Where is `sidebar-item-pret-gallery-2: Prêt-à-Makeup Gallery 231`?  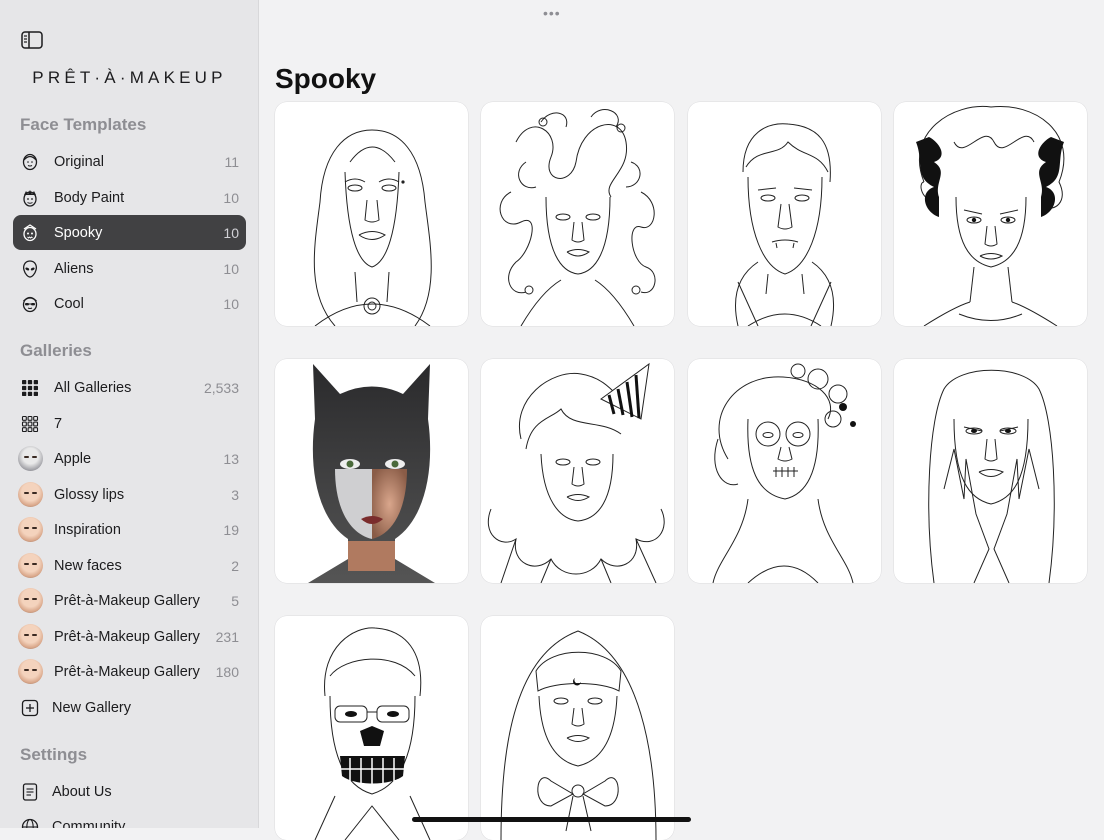
sidebar-item-pret-gallery-2: Prêt-à-Makeup Gallery 231 is located at coordinates (129, 636).